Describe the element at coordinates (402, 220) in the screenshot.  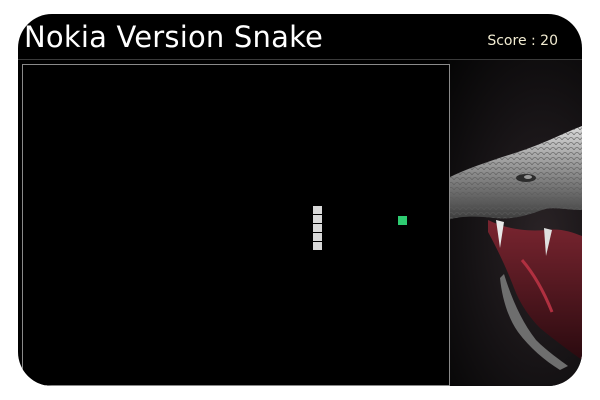
I see `food-pellet` at that location.